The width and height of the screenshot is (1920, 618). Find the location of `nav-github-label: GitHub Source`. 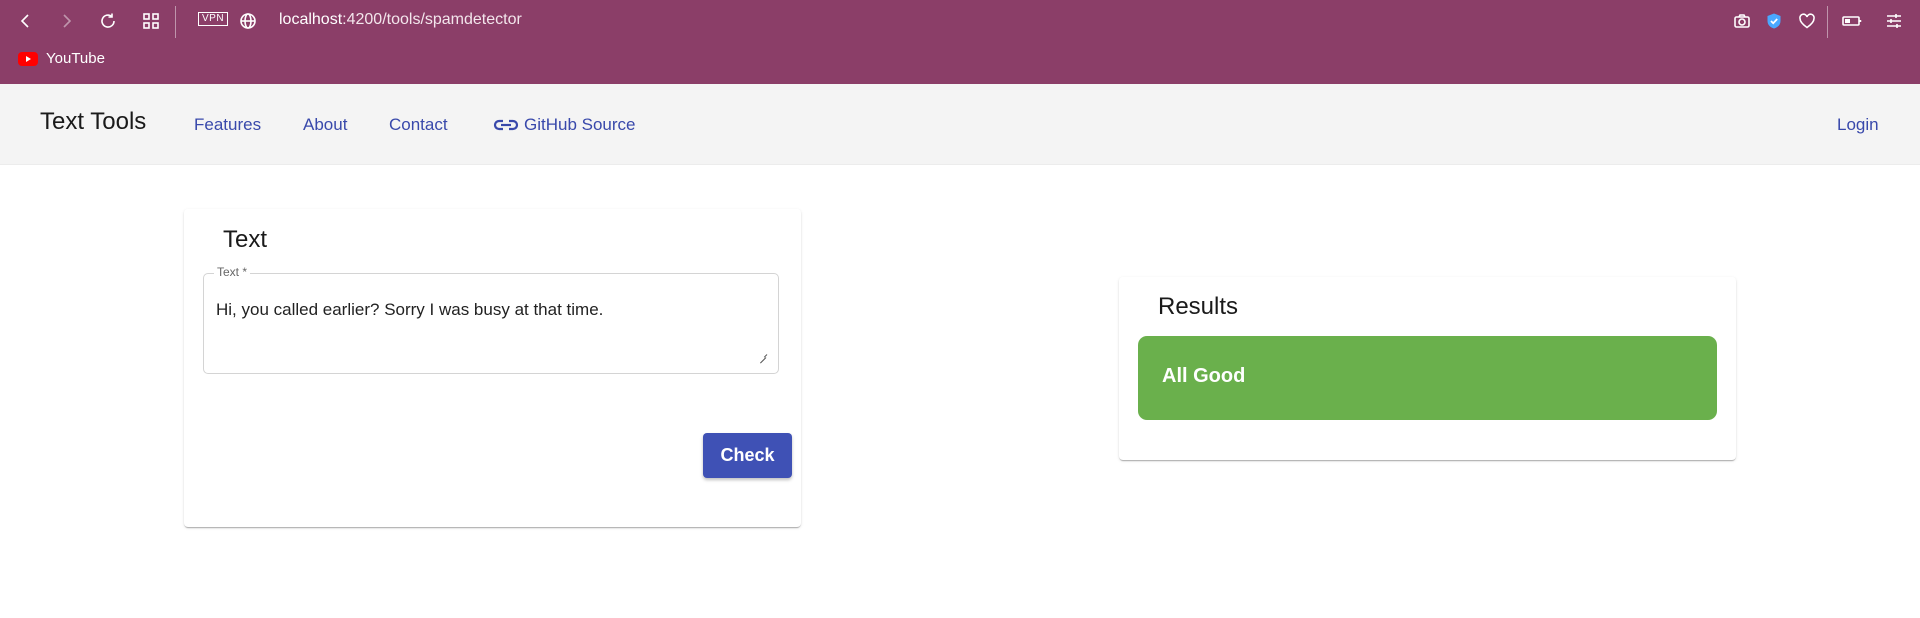

nav-github-label: GitHub Source is located at coordinates (580, 124).